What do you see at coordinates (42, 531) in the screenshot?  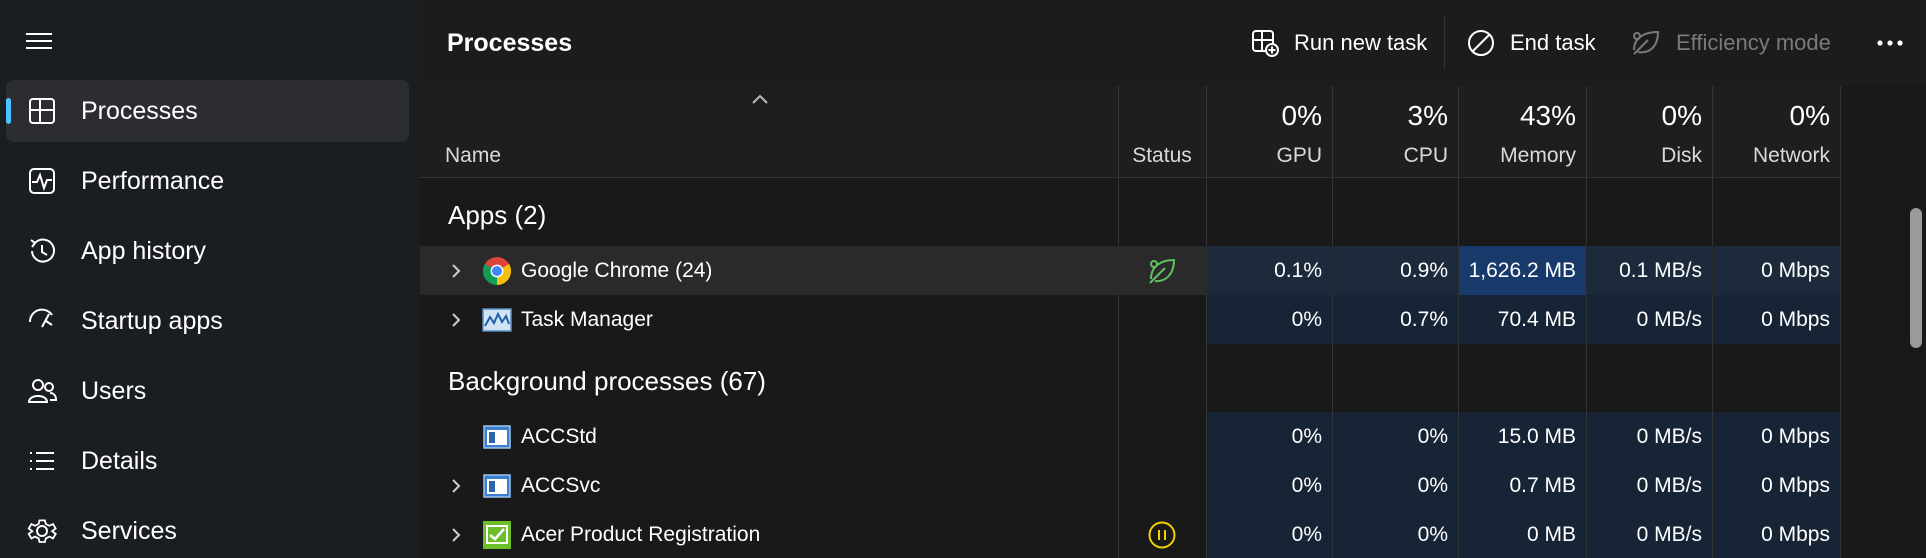 I see `services-icon` at bounding box center [42, 531].